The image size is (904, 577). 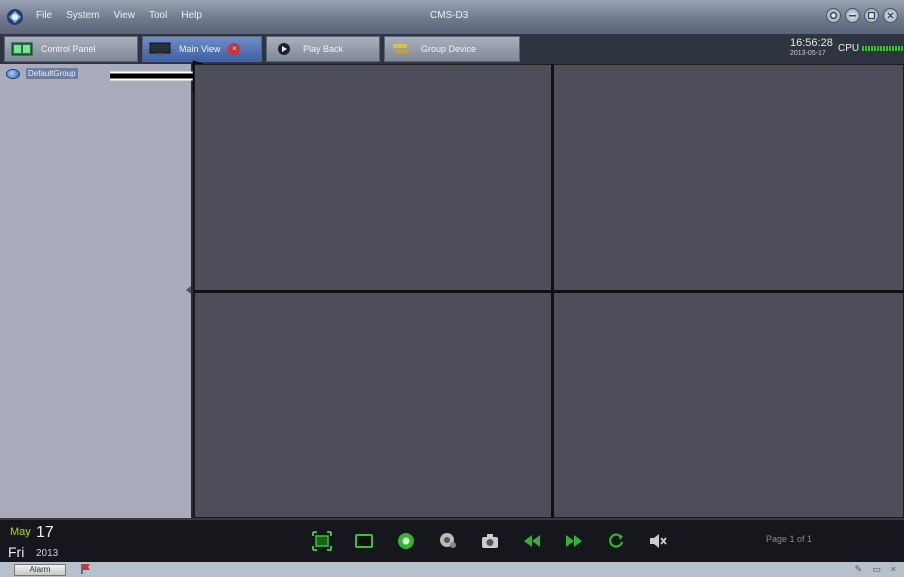 I want to click on clock: 16:56:28 2013-05-17, so click(x=811, y=48).